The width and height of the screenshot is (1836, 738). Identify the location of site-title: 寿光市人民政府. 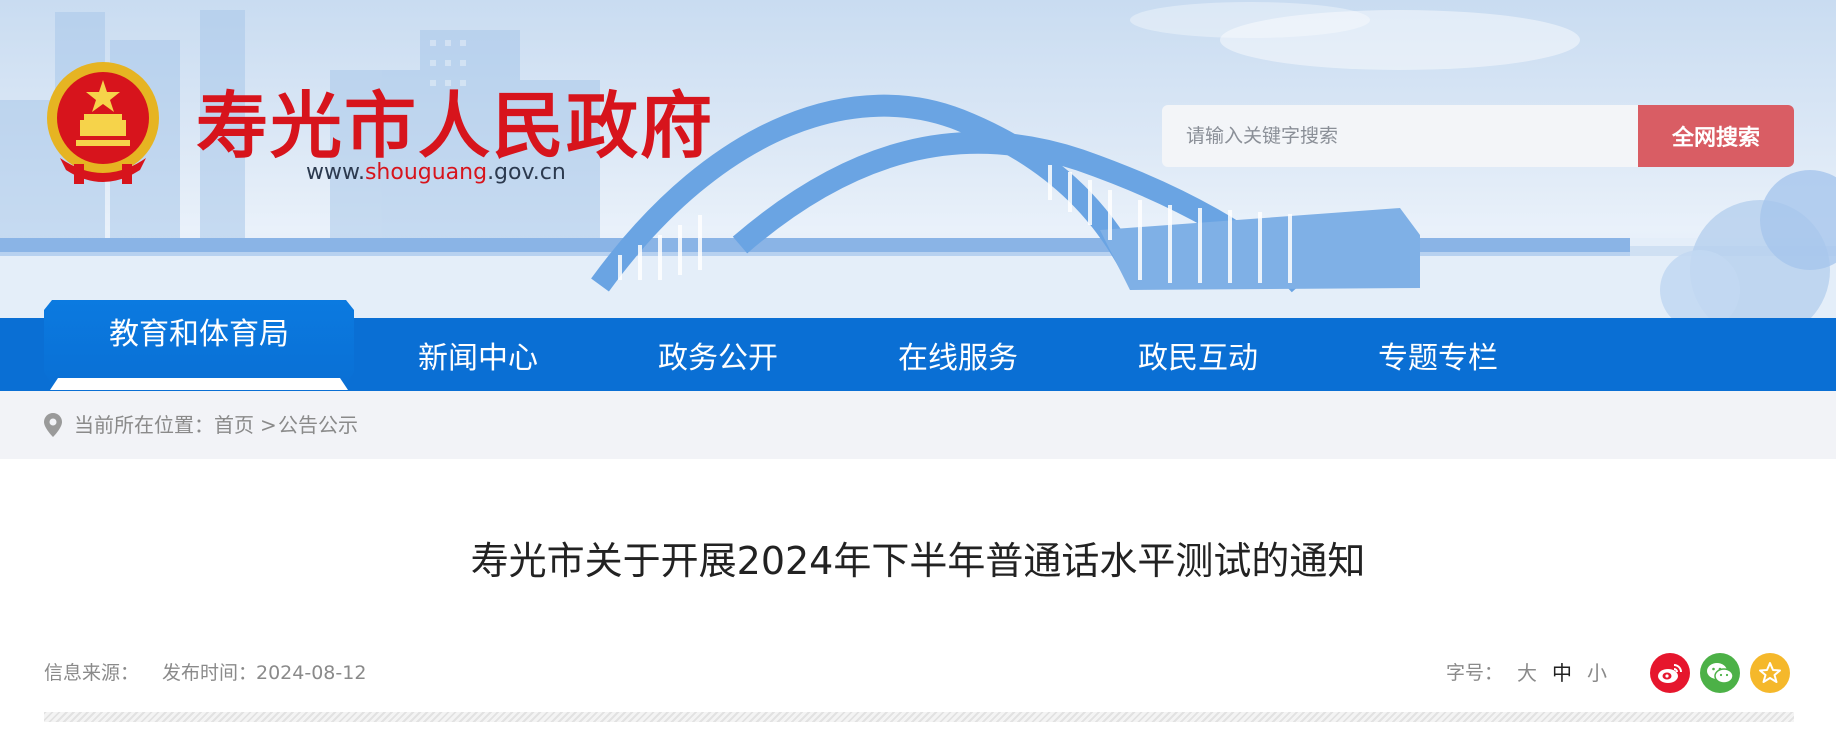
(455, 125).